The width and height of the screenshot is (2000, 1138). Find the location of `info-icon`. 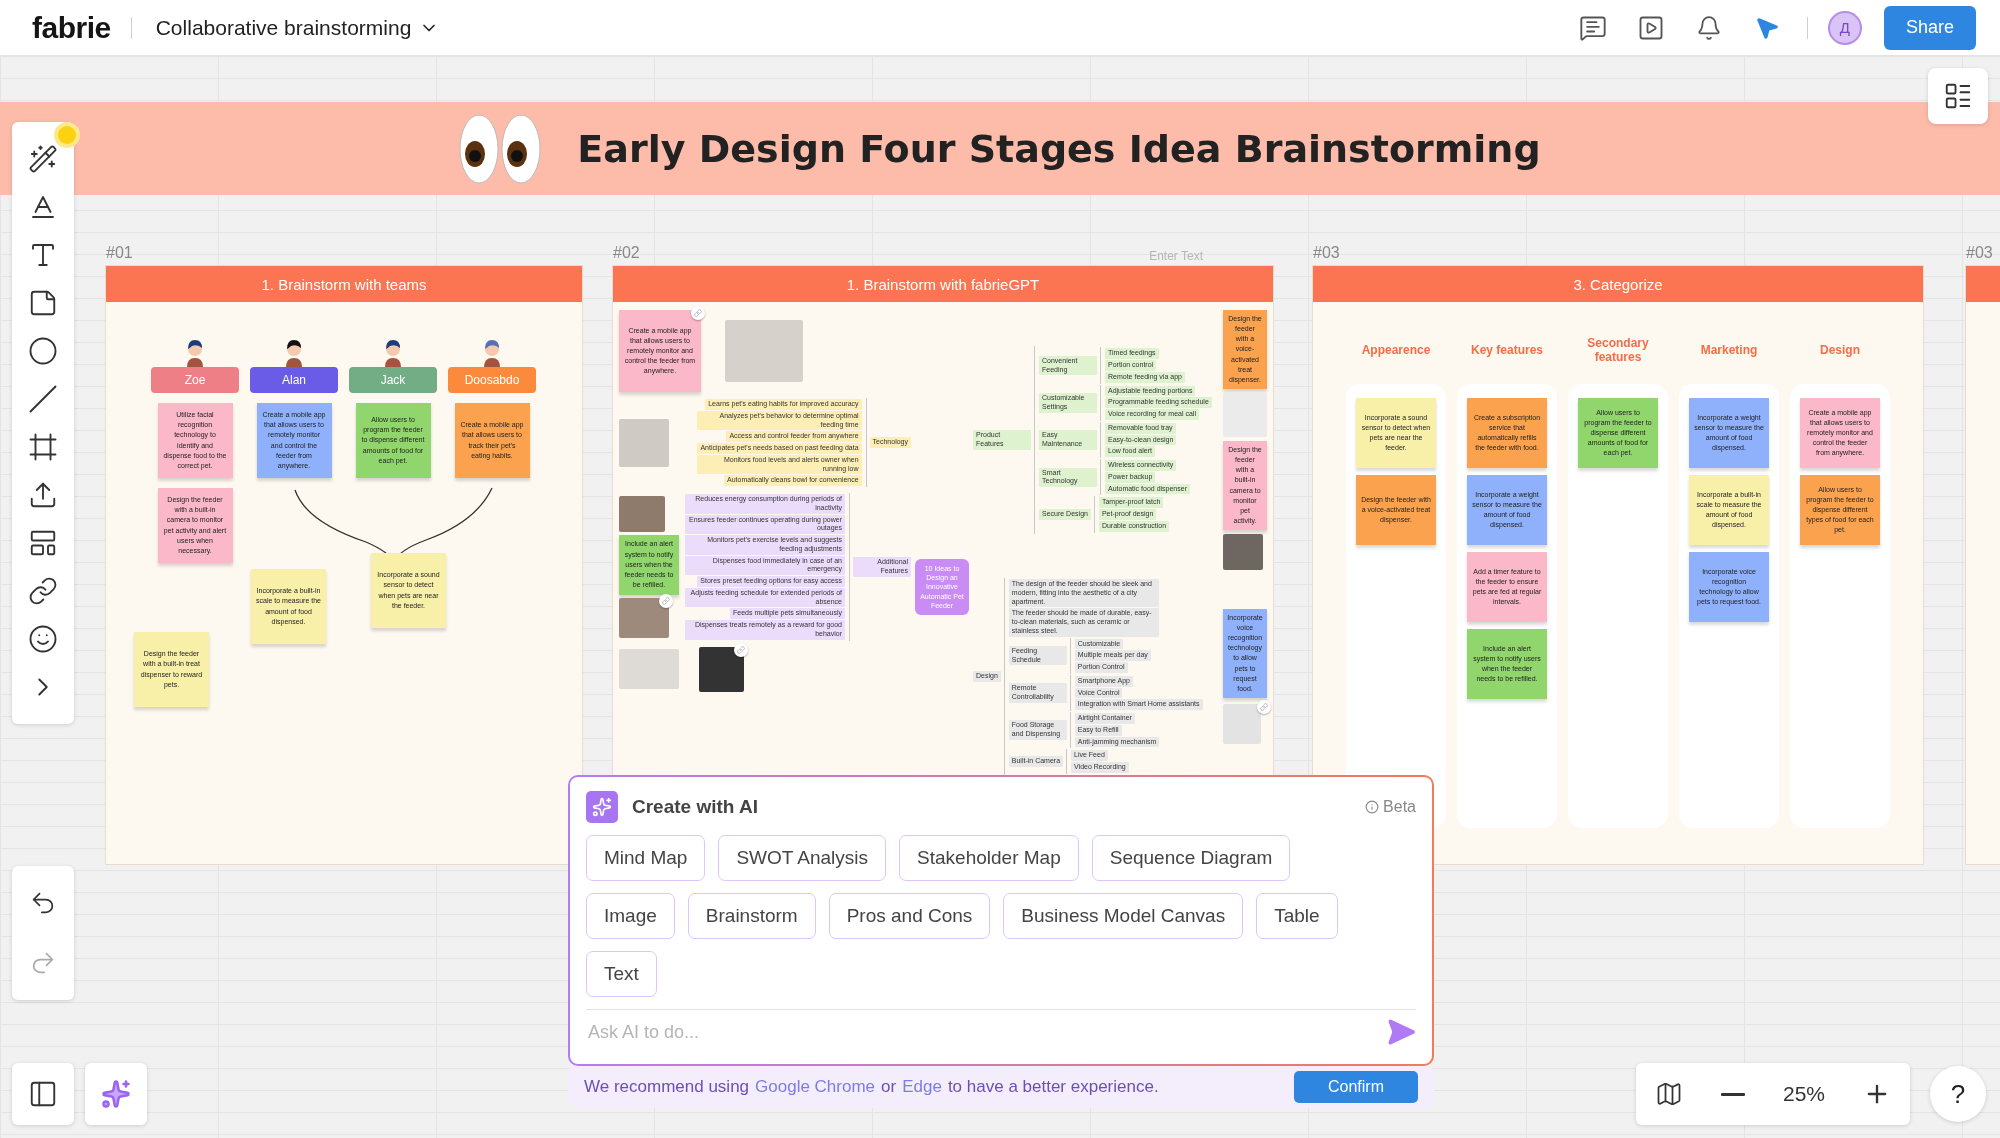

info-icon is located at coordinates (1372, 807).